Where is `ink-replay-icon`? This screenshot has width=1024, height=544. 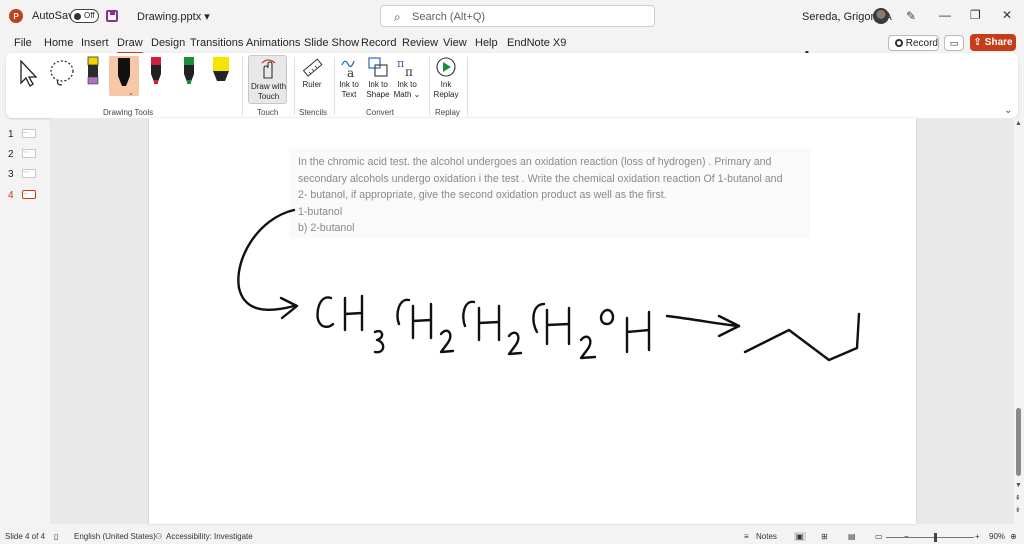
ink-replay-icon is located at coordinates (446, 67).